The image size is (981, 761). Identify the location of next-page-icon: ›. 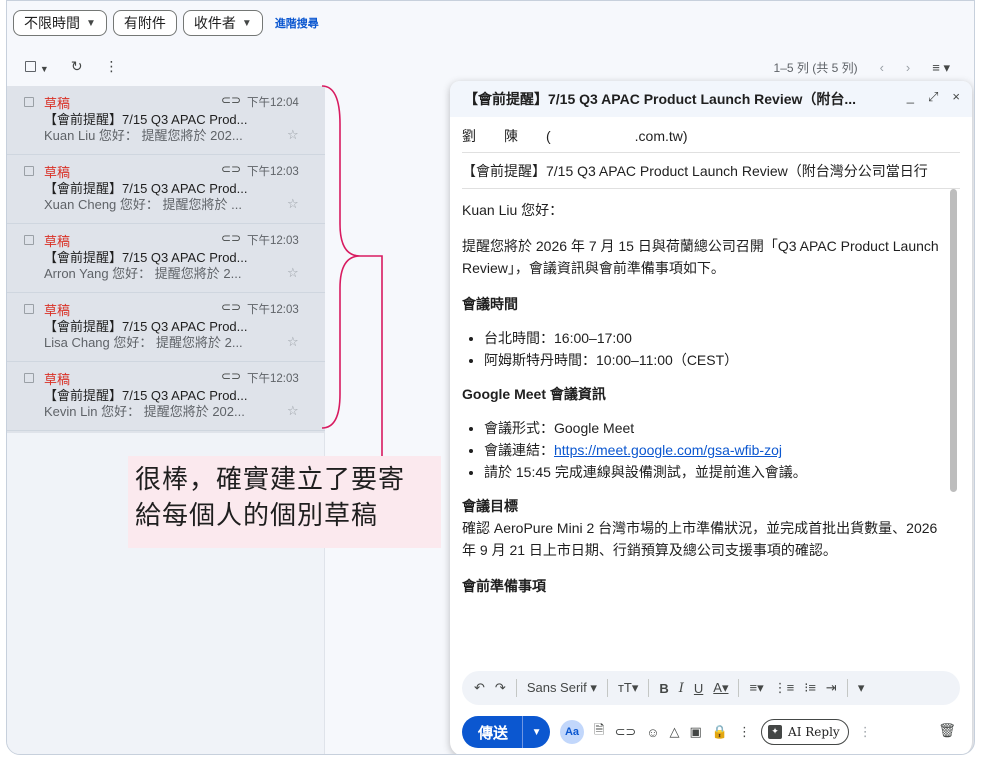
(908, 67).